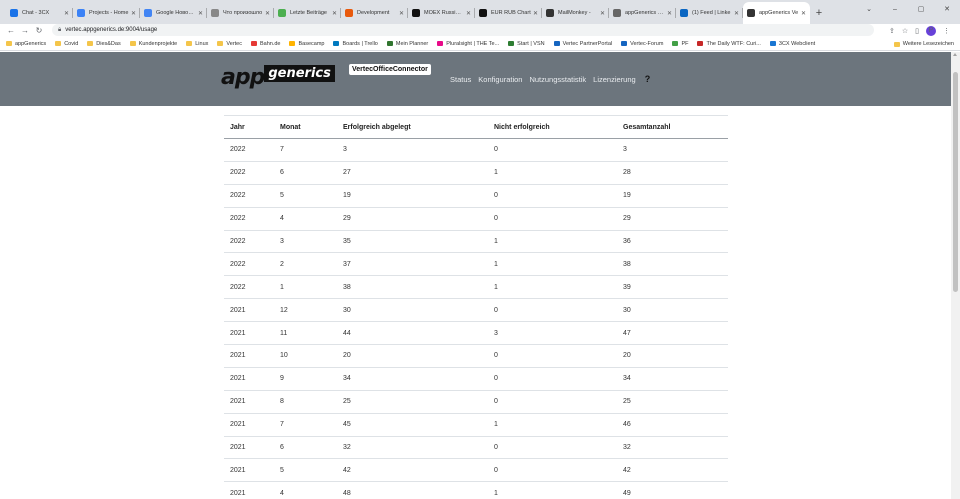 The width and height of the screenshot is (960, 499). Describe the element at coordinates (955, 182) in the screenshot. I see `scrollbar-thumb` at that location.